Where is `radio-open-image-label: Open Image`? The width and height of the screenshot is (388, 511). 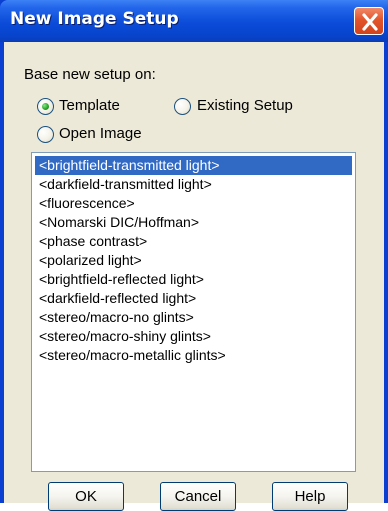 radio-open-image-label: Open Image is located at coordinates (100, 133).